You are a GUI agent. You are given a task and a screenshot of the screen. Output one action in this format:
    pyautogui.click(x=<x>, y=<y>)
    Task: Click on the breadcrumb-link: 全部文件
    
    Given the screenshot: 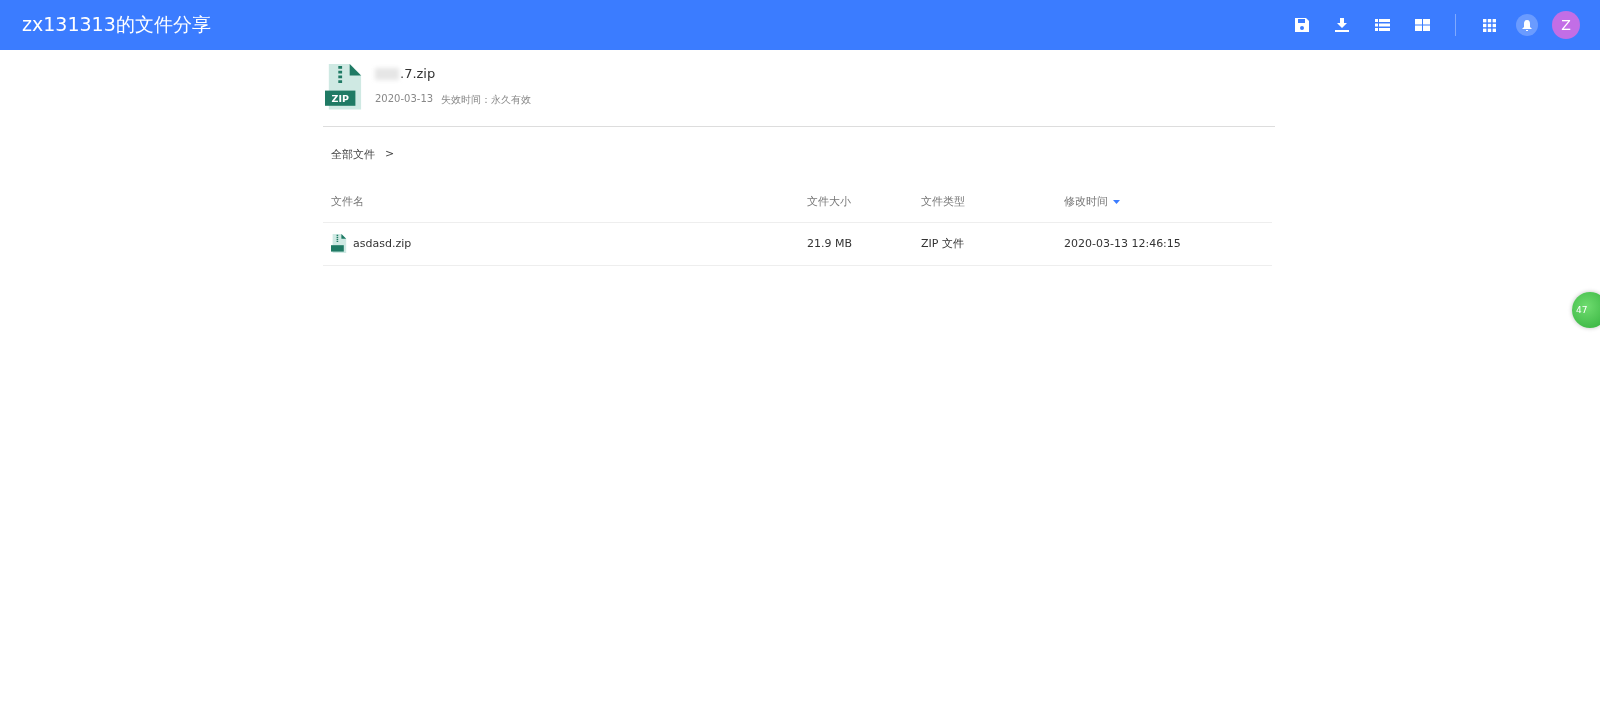 What is the action you would take?
    pyautogui.click(x=353, y=154)
    